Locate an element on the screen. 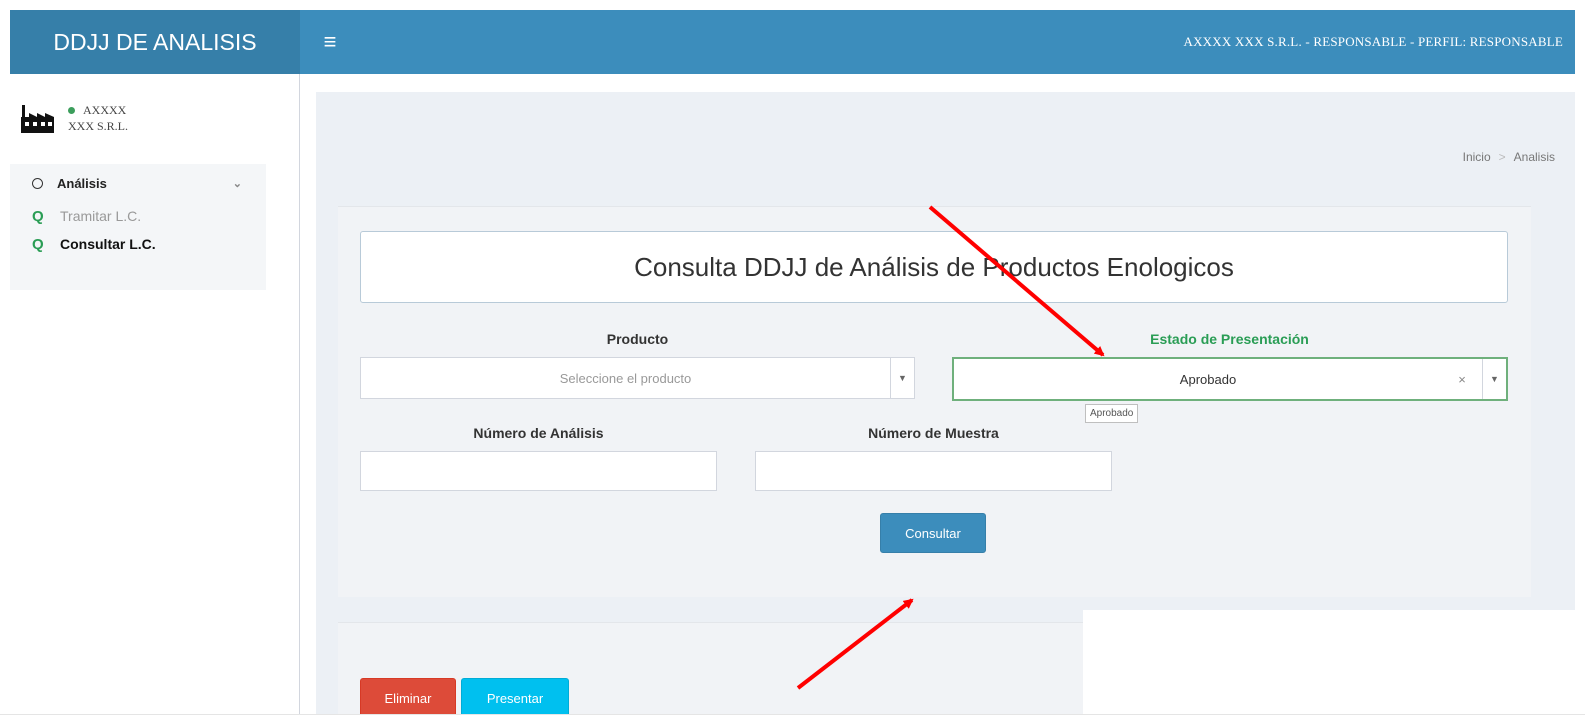 Image resolution: width=1585 pixels, height=722 pixels. producto-label: Producto is located at coordinates (637, 339).